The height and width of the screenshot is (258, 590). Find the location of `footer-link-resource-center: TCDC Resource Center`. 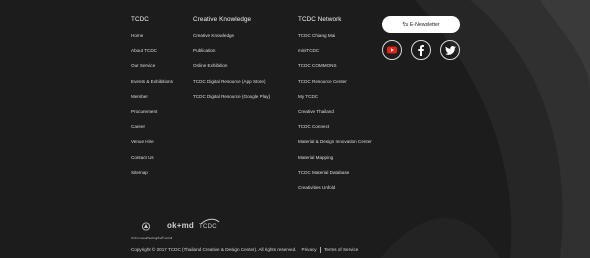

footer-link-resource-center: TCDC Resource Center is located at coordinates (335, 86).